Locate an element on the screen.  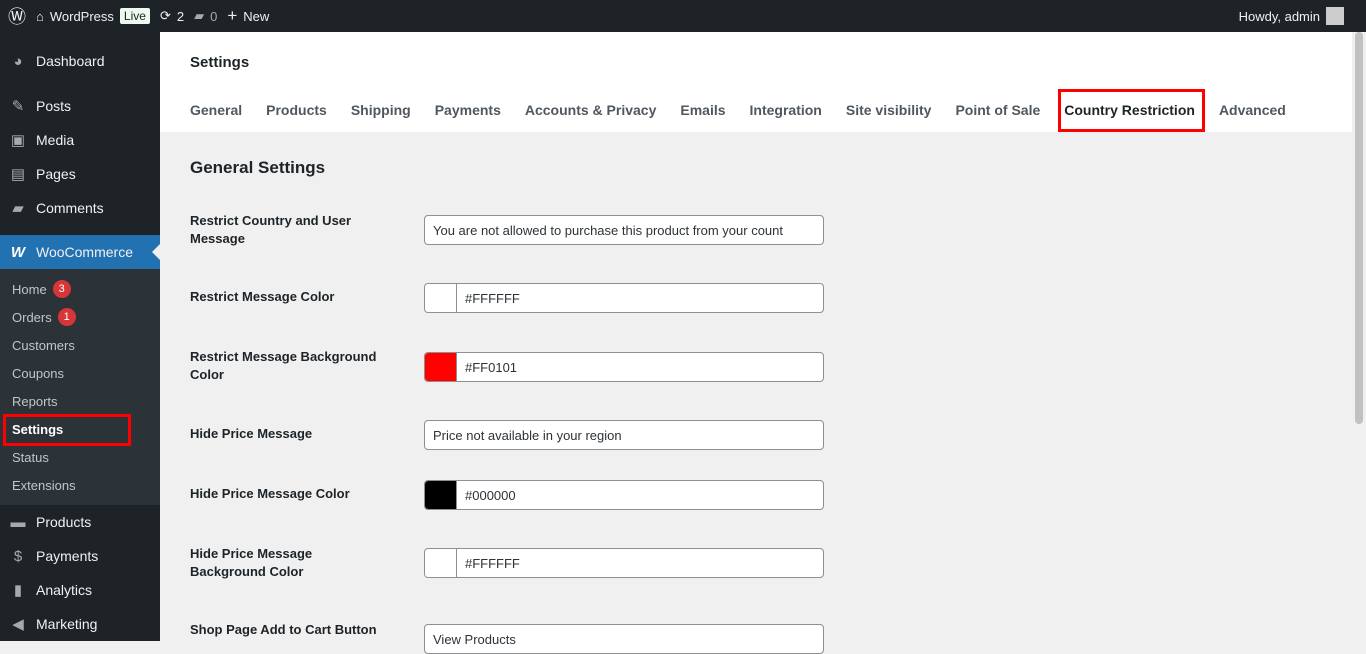
tab-country-restriction: Country Restriction is located at coordinates (1131, 110).